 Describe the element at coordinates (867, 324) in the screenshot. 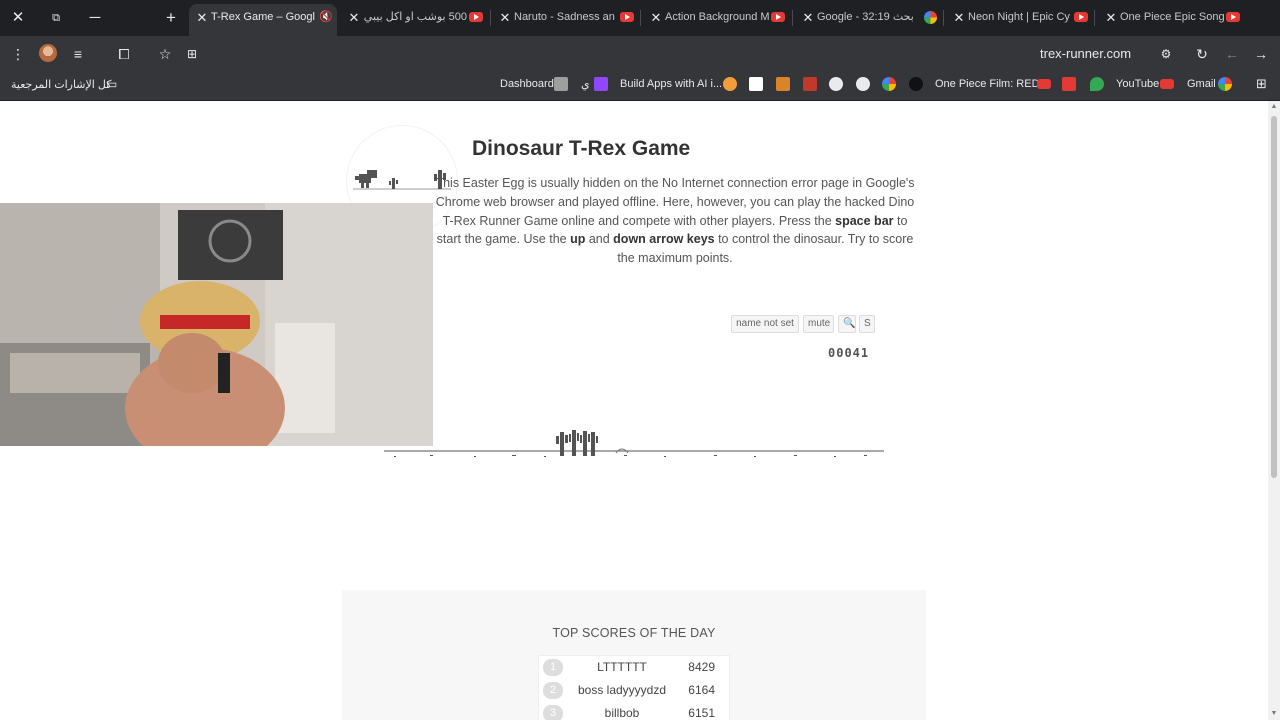

I see `s-button: S` at that location.